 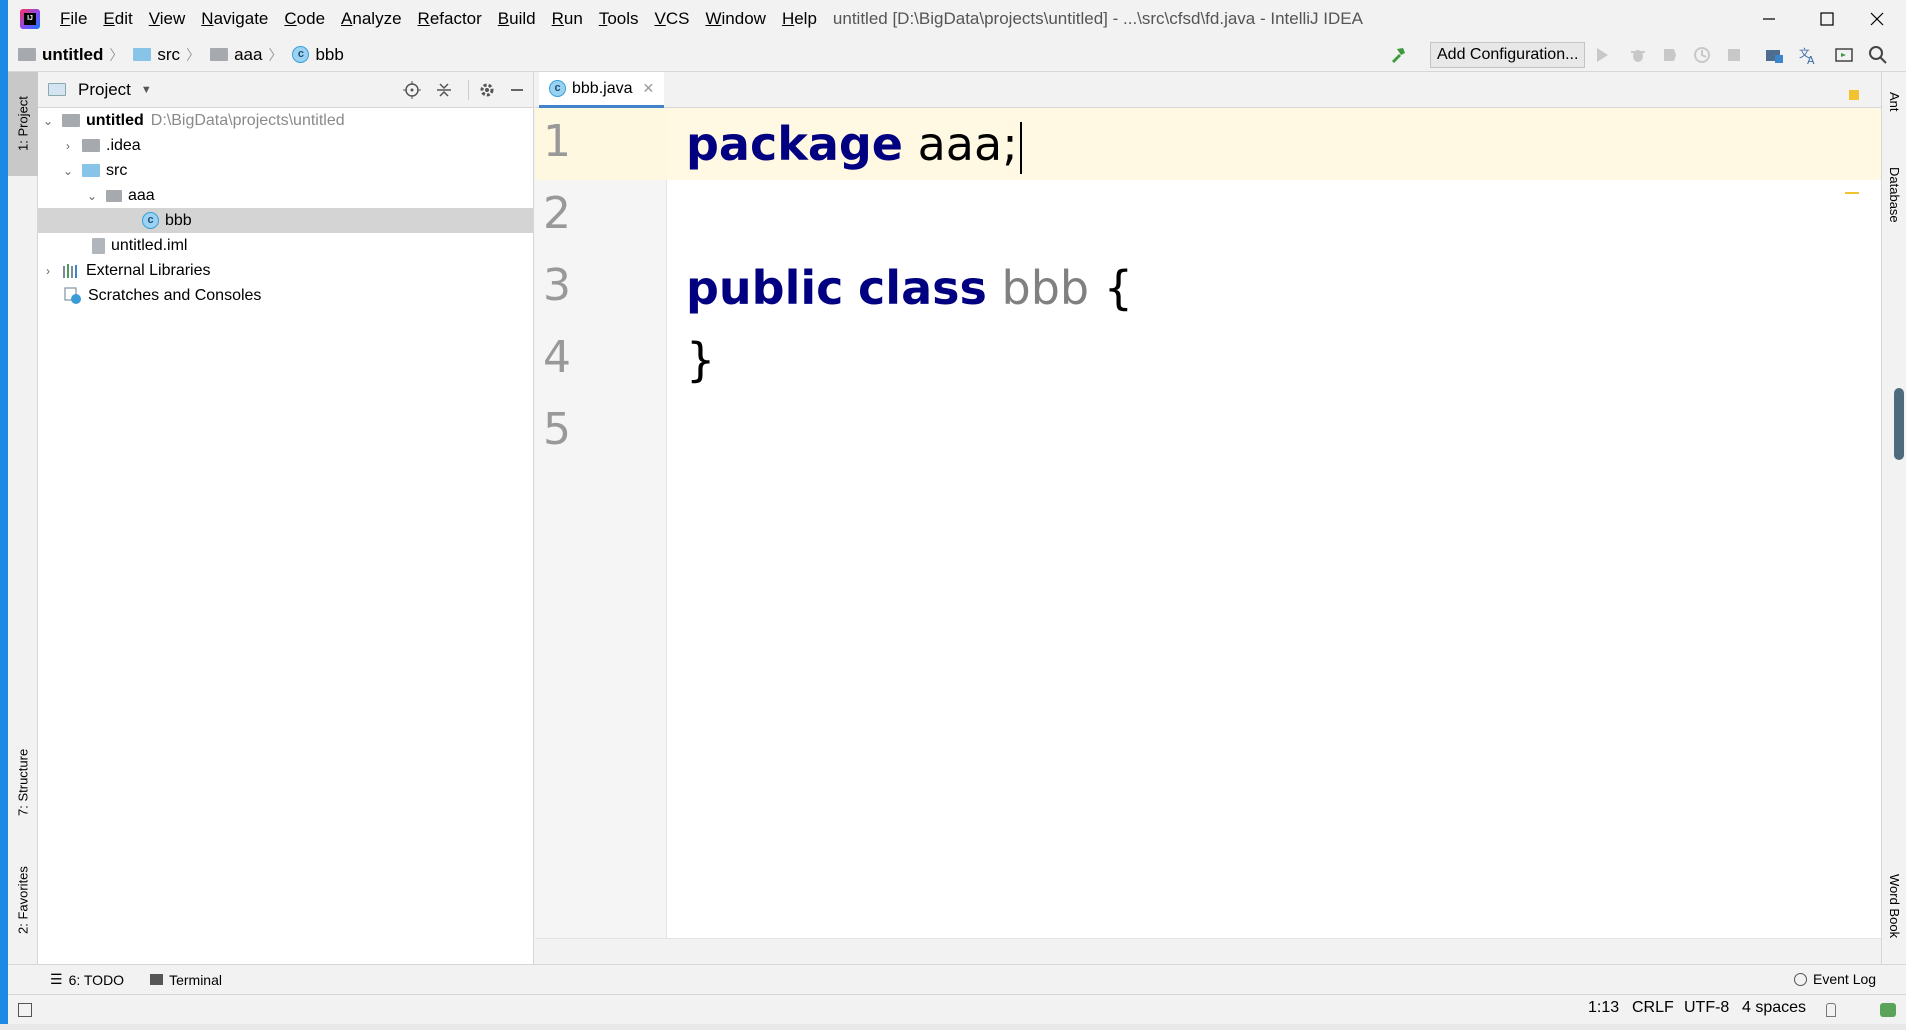 What do you see at coordinates (619, 19) in the screenshot?
I see `menu-tools: Tools` at bounding box center [619, 19].